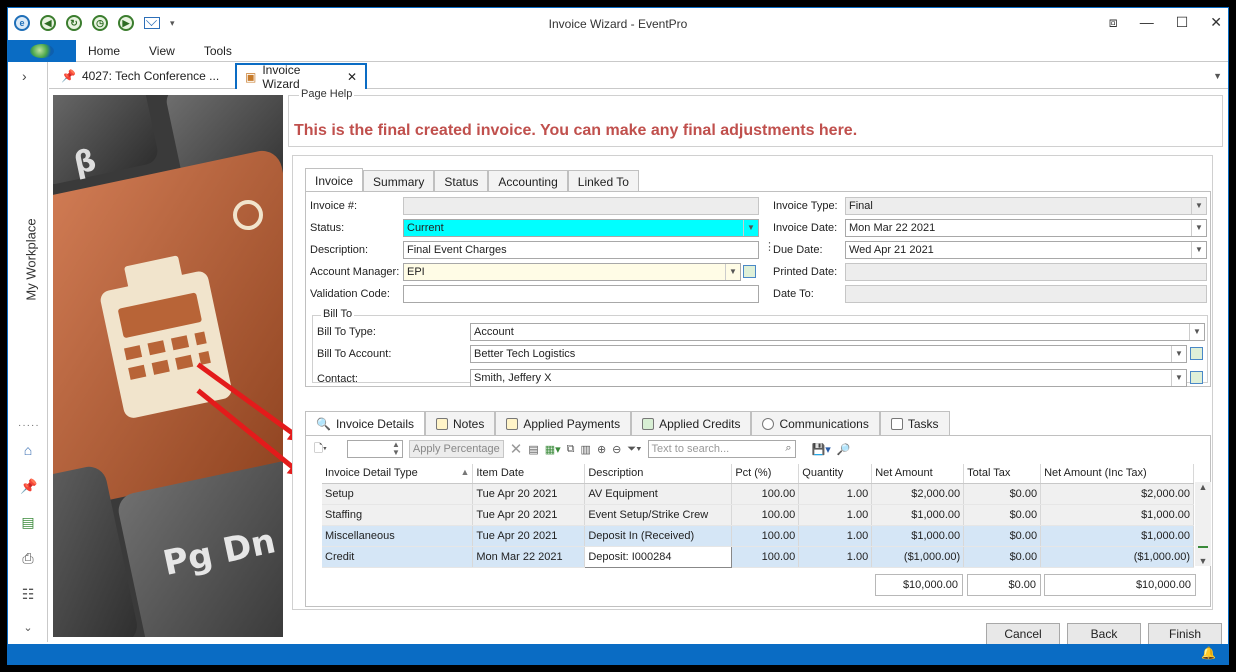 The image size is (1236, 672). I want to click on spin-arrows-icon: ▲ ▼, so click(396, 449).